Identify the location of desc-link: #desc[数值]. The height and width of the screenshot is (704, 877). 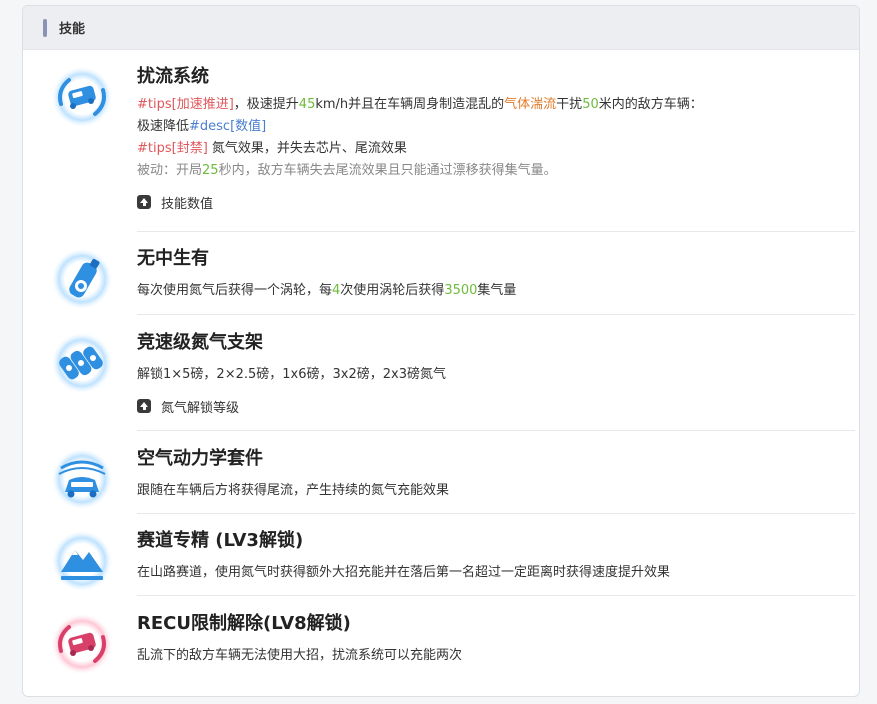
(227, 126).